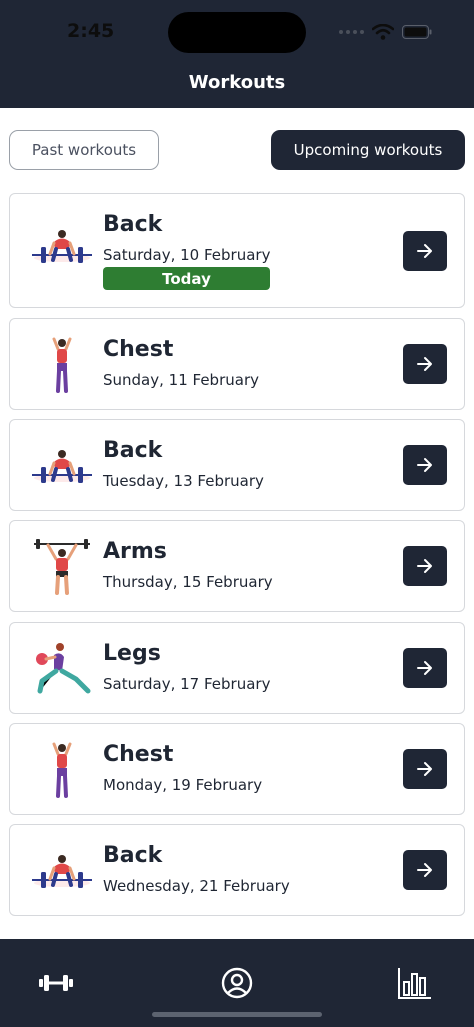  Describe the element at coordinates (237, 566) in the screenshot. I see `workout-card: Arms Thursday, 15 February` at that location.